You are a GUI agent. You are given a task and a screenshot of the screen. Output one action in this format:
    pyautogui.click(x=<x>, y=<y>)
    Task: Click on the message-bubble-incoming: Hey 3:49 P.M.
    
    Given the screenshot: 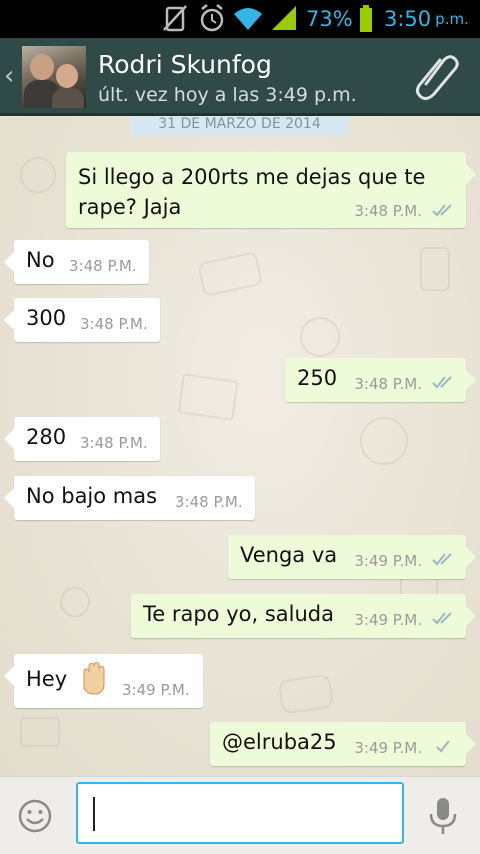 What is the action you would take?
    pyautogui.click(x=103, y=681)
    